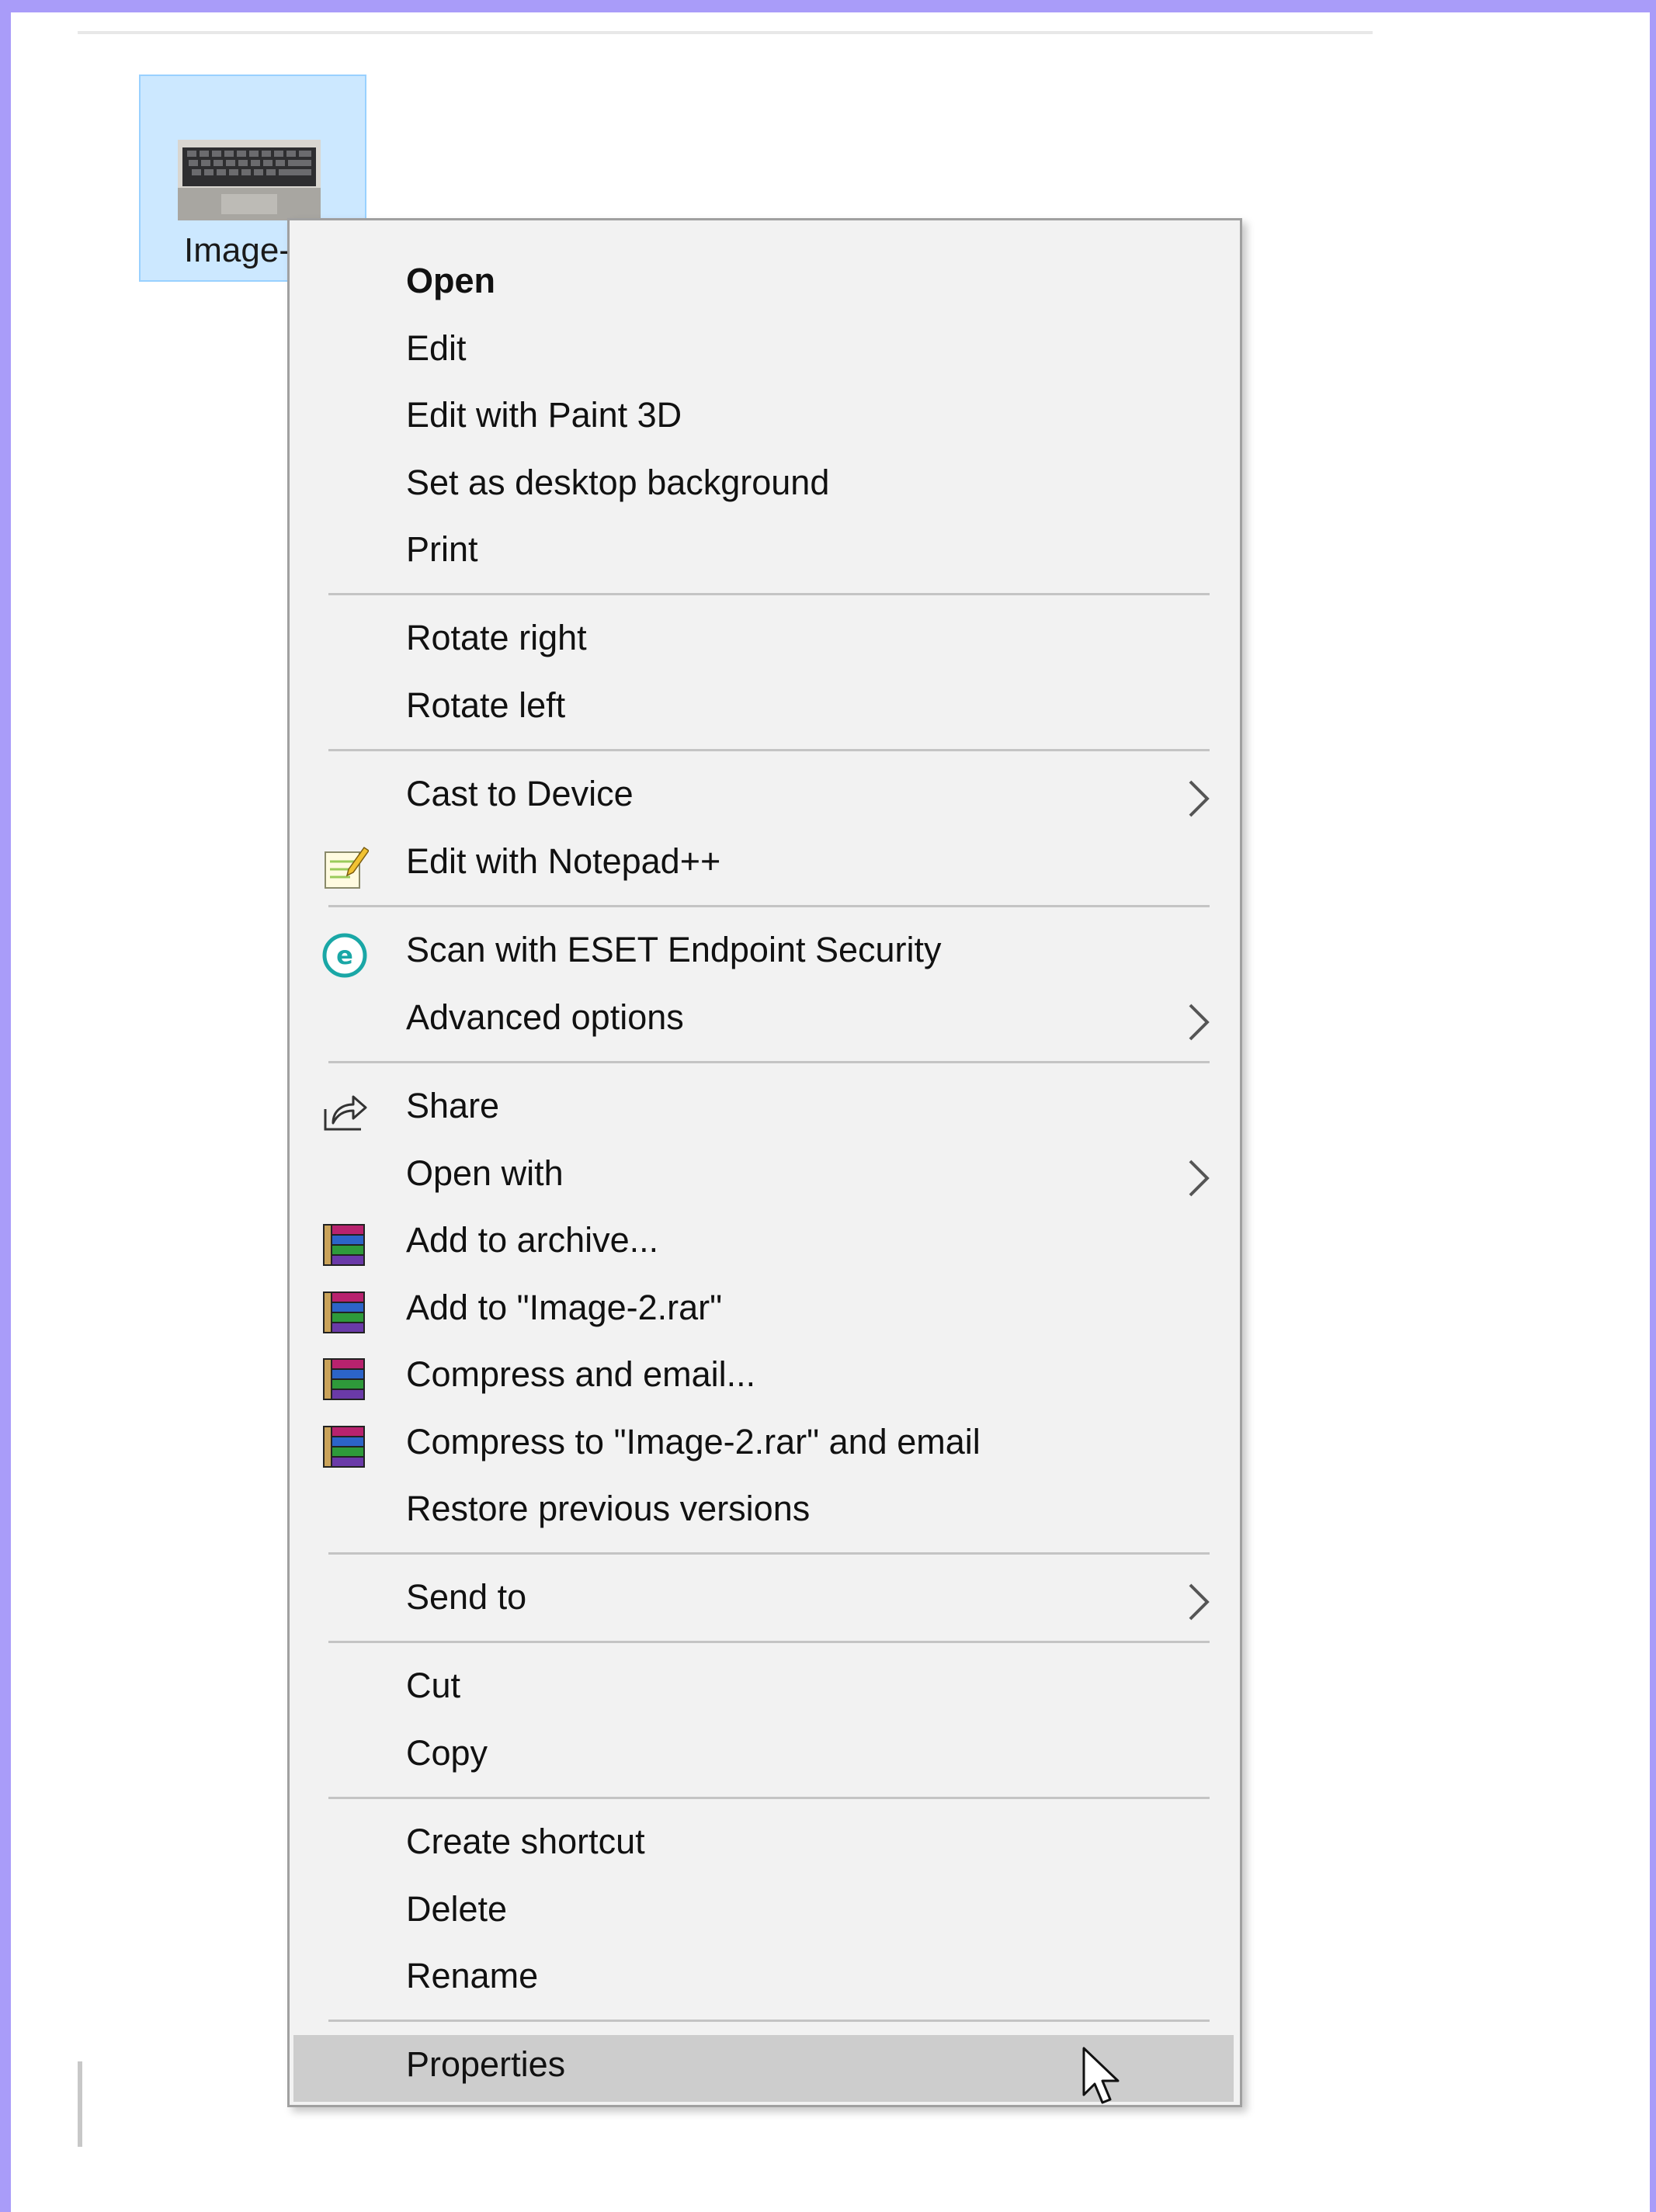 The height and width of the screenshot is (2212, 1656). I want to click on menu-item-label: Rotate right, so click(496, 637).